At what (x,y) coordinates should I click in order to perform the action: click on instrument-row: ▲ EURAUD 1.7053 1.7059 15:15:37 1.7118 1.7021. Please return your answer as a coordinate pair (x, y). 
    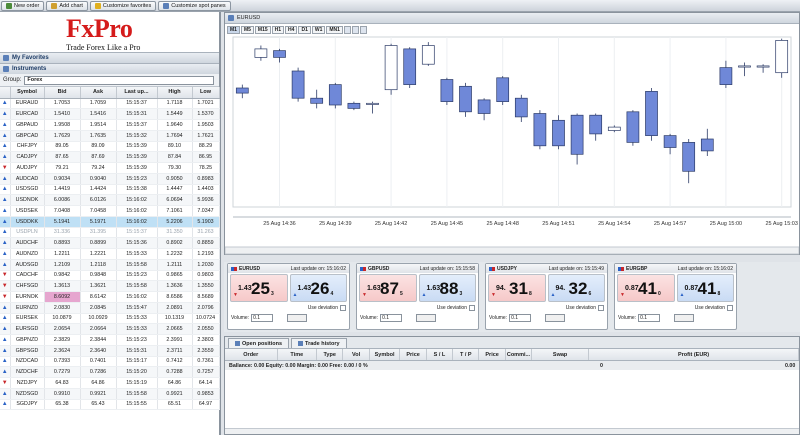
    Looking at the image, I should click on (110, 104).